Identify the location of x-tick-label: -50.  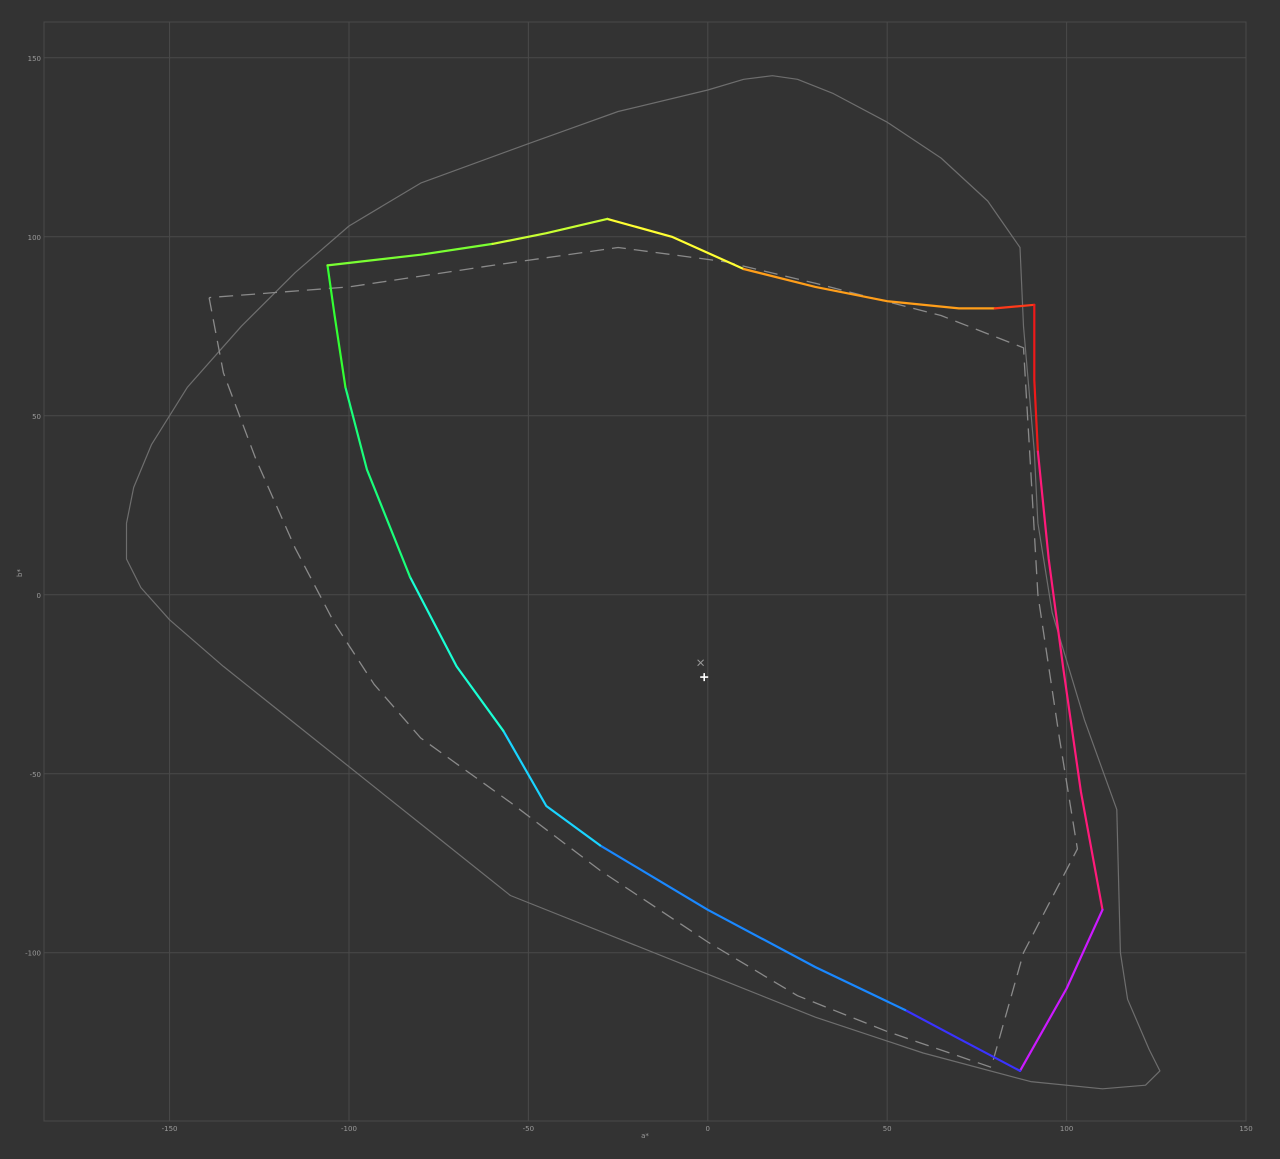
(528, 1129).